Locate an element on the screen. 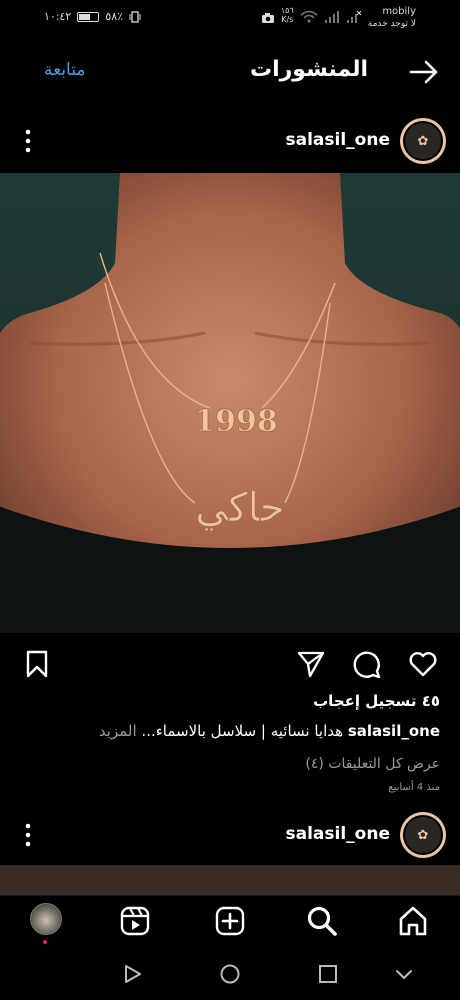 This screenshot has width=460, height=1000. arrow-right-icon is located at coordinates (424, 72).